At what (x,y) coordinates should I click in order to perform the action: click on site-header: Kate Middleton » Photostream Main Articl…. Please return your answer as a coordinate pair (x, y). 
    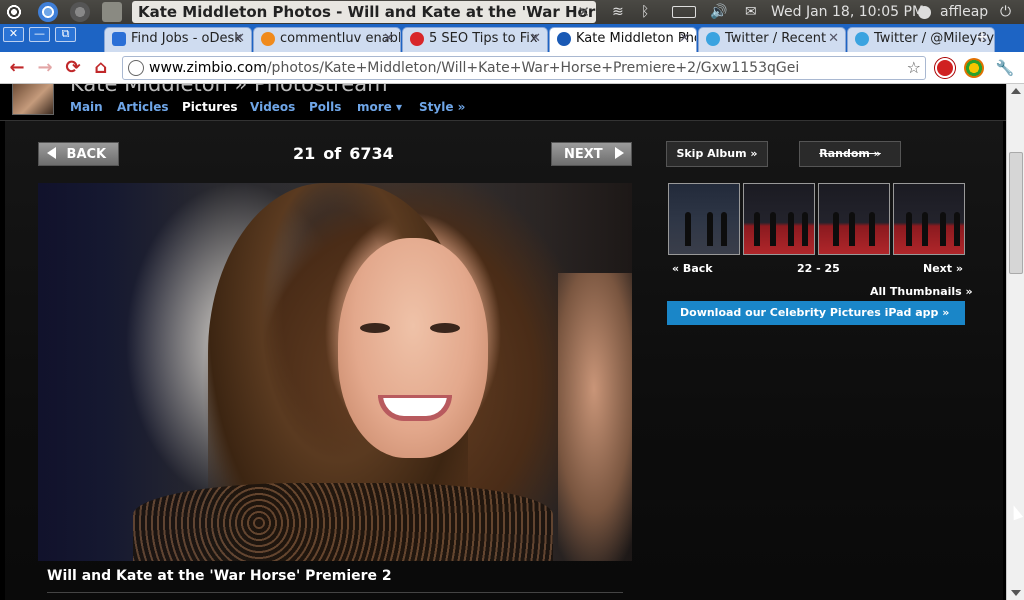
    Looking at the image, I should click on (503, 102).